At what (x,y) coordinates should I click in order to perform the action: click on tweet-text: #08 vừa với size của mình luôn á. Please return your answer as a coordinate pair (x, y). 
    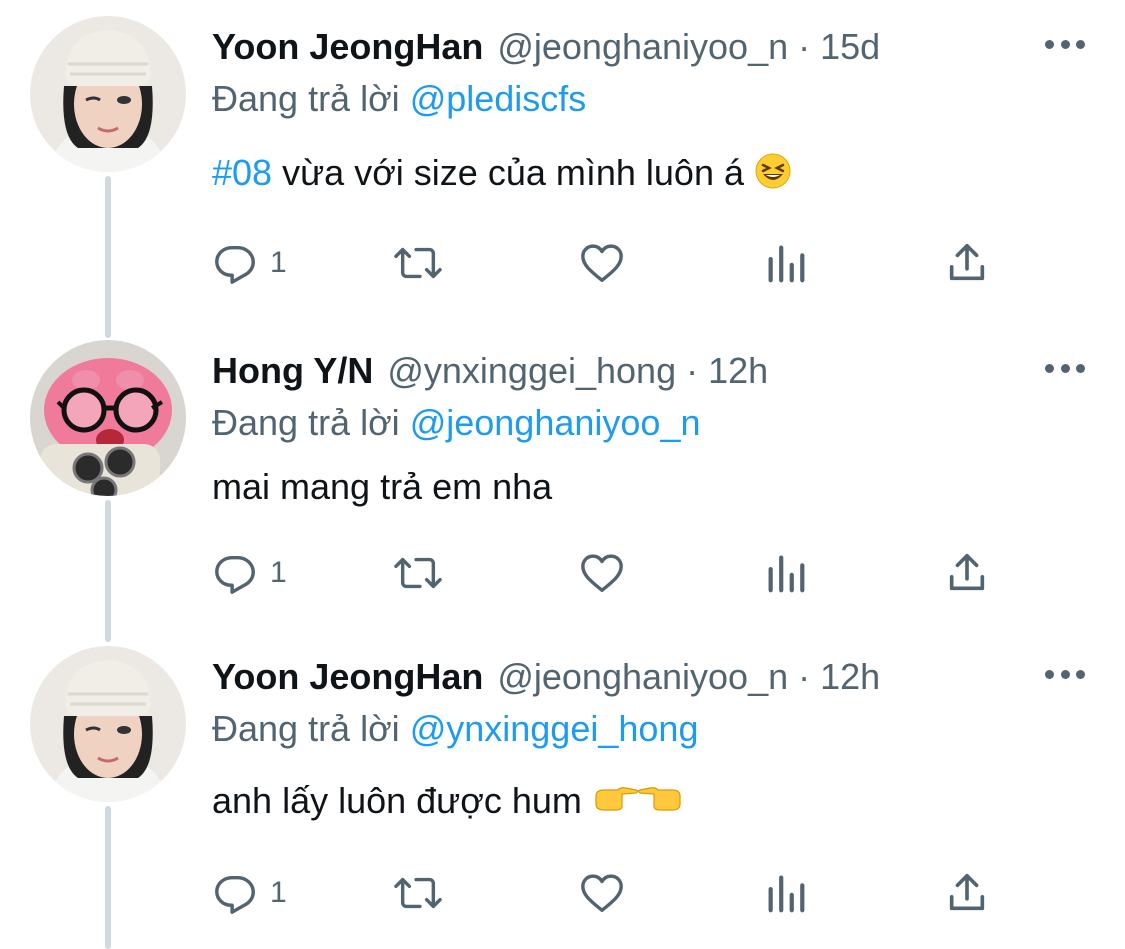
    Looking at the image, I should click on (502, 175).